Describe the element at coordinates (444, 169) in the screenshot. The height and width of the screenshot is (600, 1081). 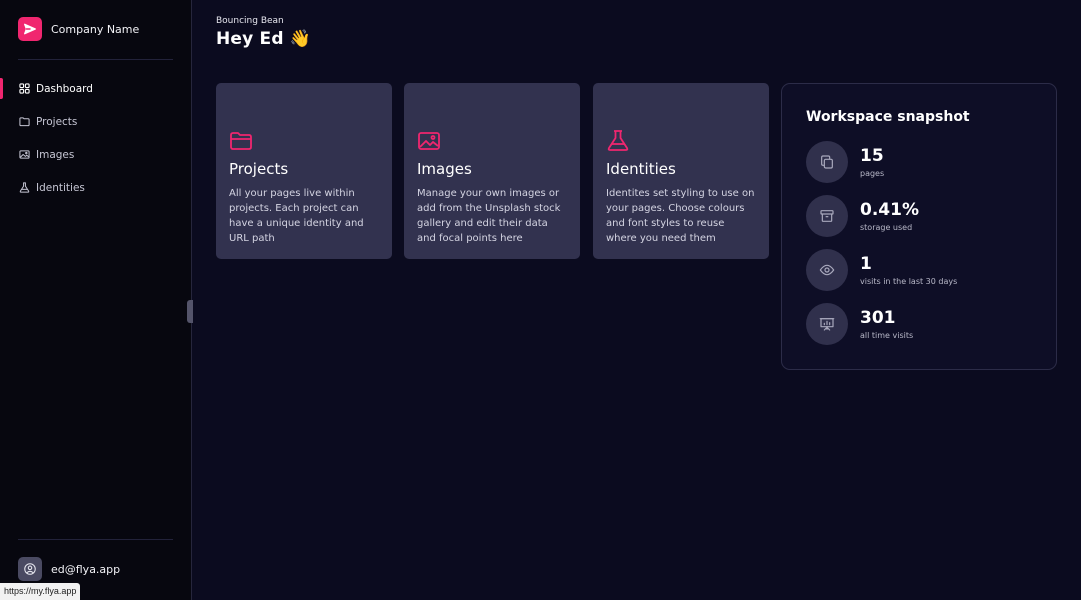
I see `card-title: Images` at that location.